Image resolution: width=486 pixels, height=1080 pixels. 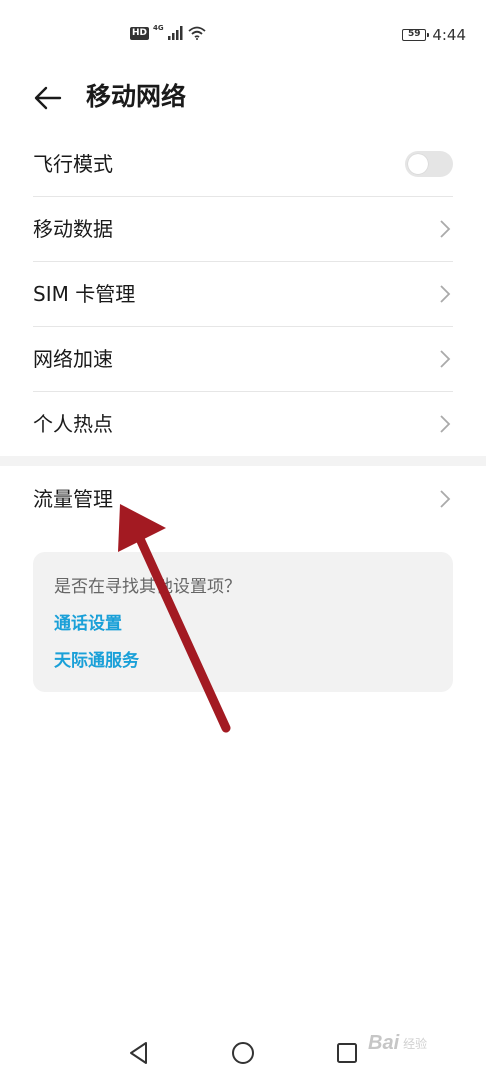 What do you see at coordinates (197, 33) in the screenshot?
I see `wifi-icon` at bounding box center [197, 33].